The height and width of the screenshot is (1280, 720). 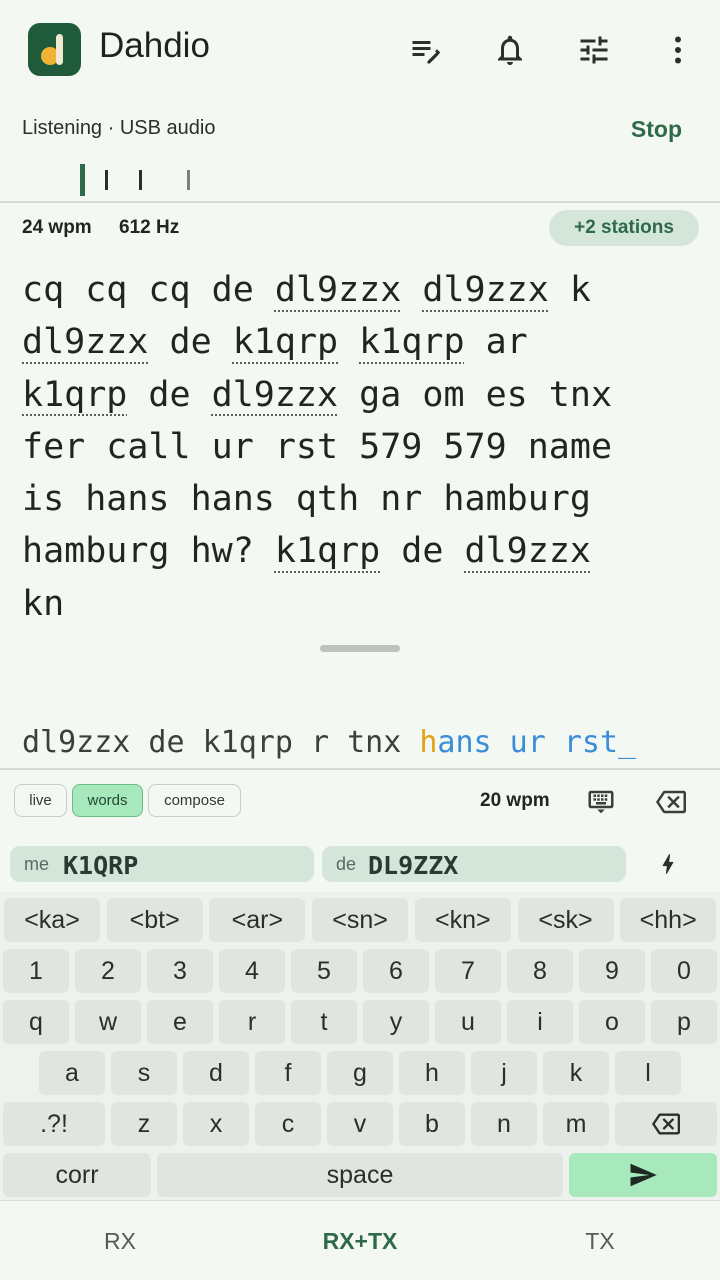 I want to click on key-digit: 2, so click(x=108, y=971).